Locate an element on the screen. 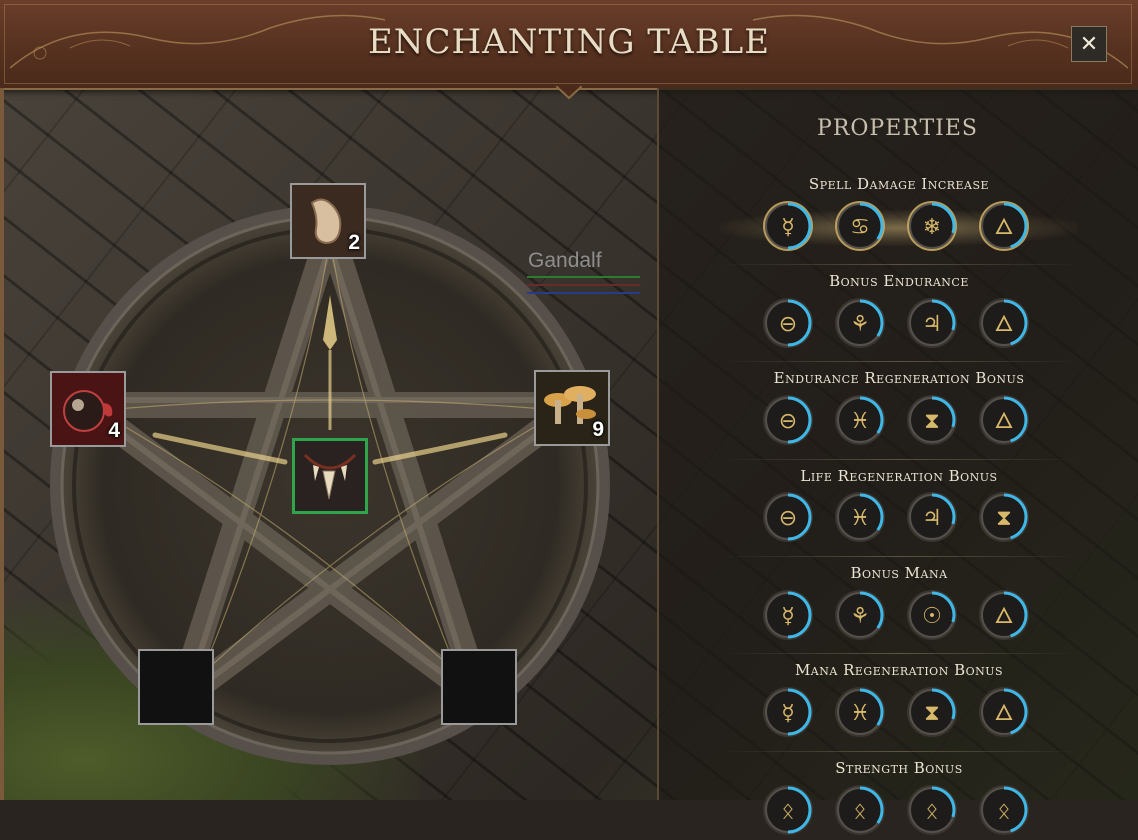 This screenshot has width=1138, height=840. character-nameplate: Gandalf is located at coordinates (565, 260).